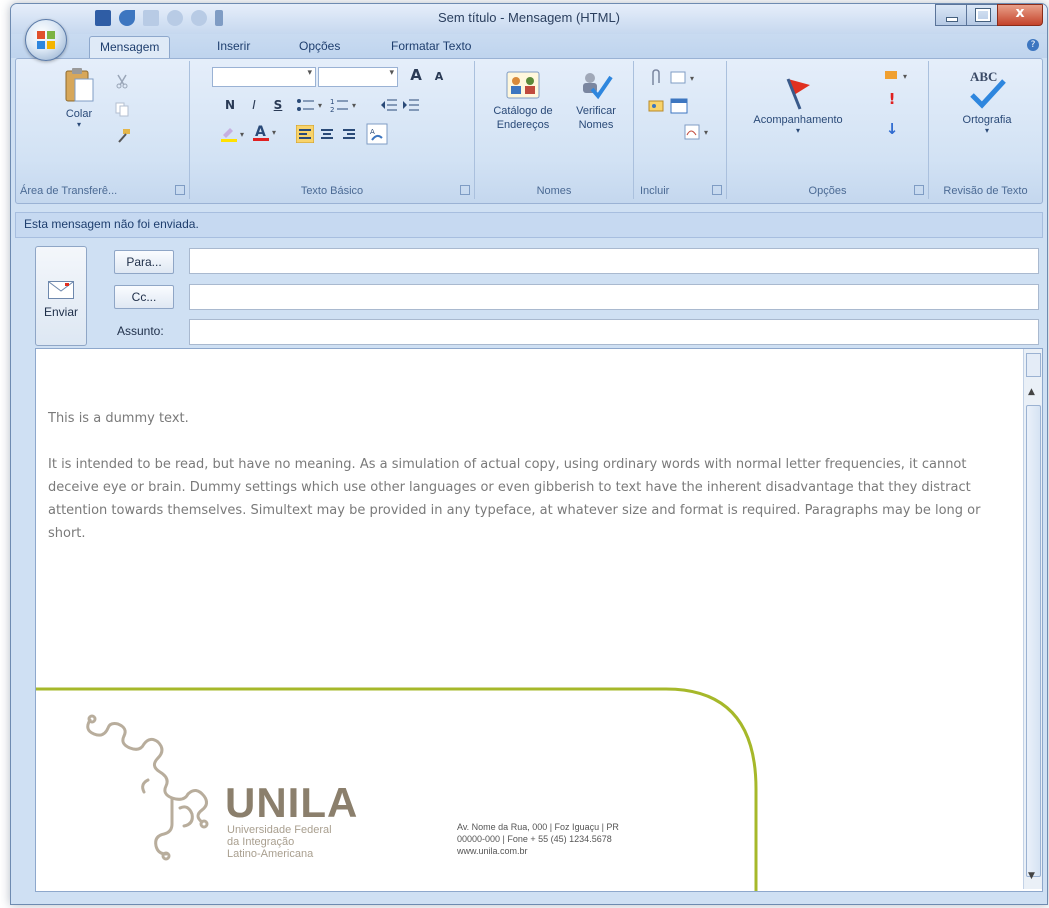  What do you see at coordinates (598, 86) in the screenshot?
I see `check-names-icon` at bounding box center [598, 86].